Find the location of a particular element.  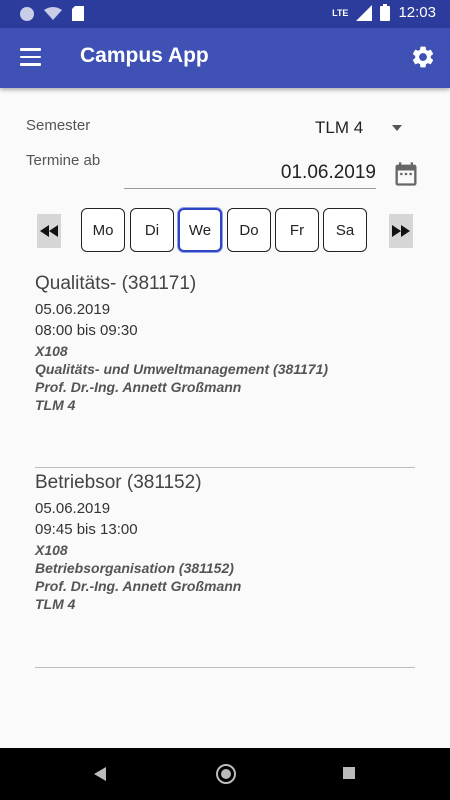

day-button-di: Di is located at coordinates (152, 230).